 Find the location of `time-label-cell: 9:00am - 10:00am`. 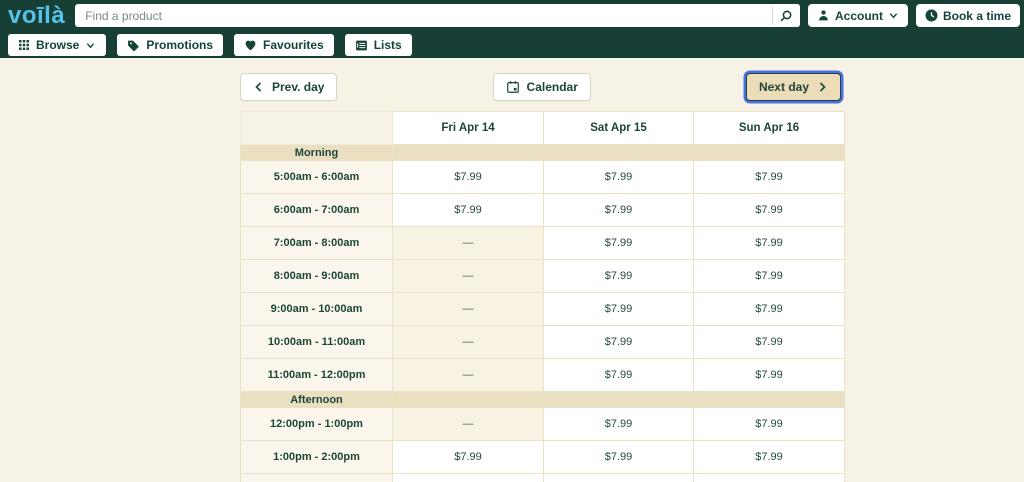

time-label-cell: 9:00am - 10:00am is located at coordinates (316, 309).